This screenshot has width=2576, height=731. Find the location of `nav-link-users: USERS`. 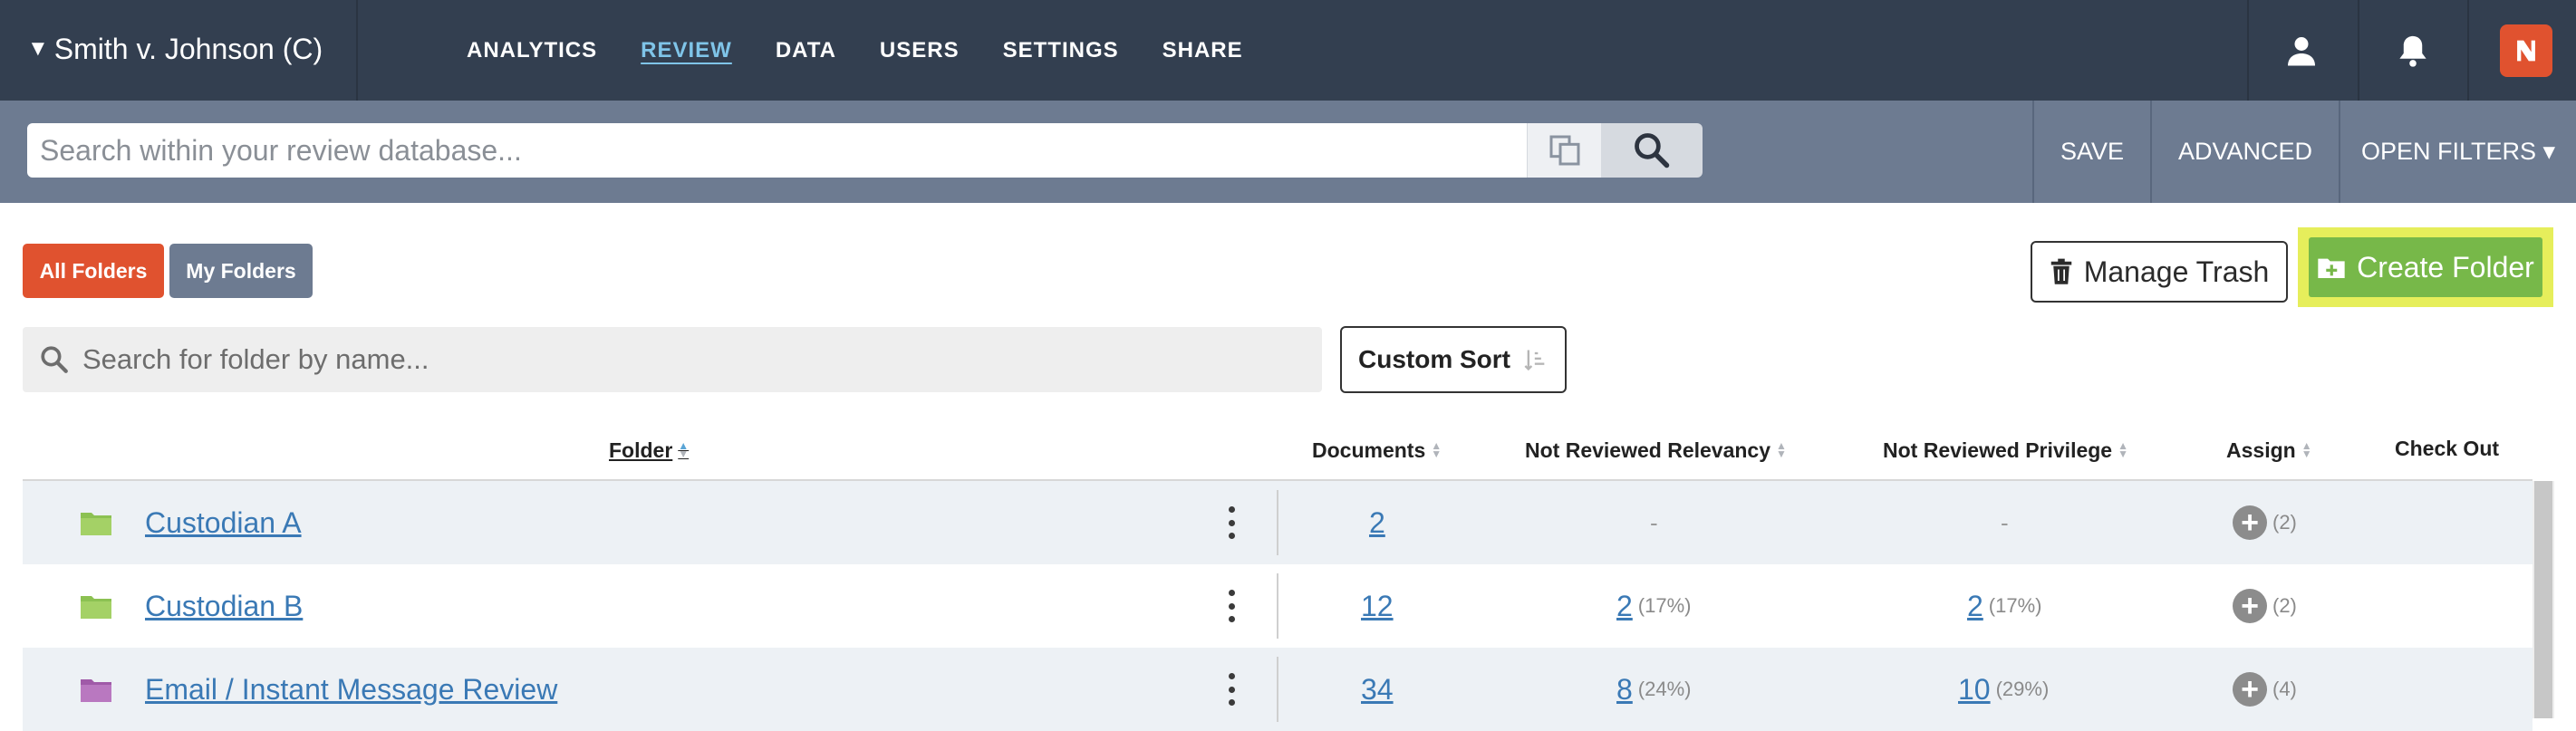

nav-link-users: USERS is located at coordinates (920, 50).